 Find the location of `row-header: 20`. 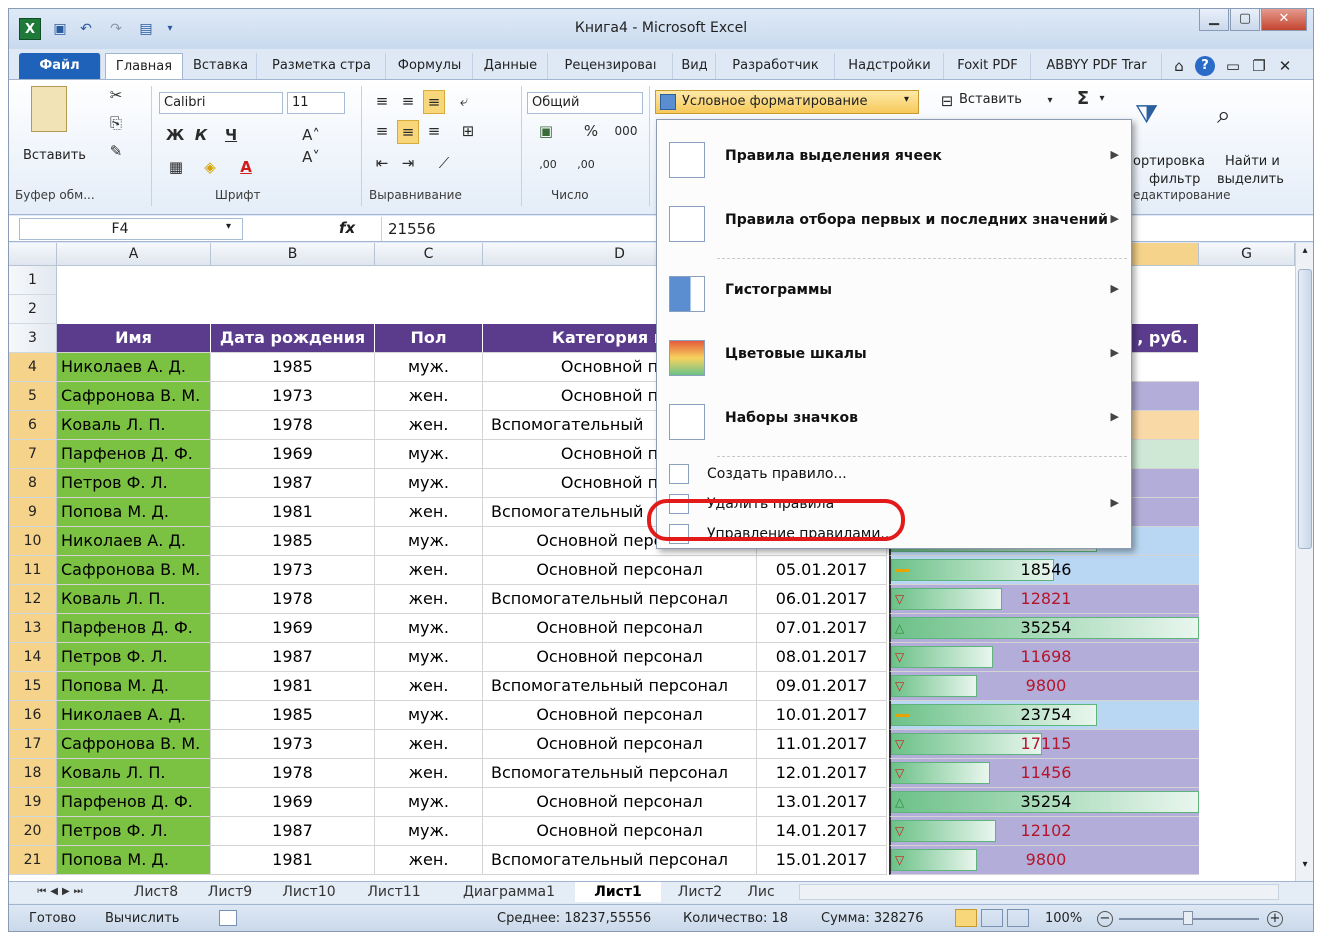

row-header: 20 is located at coordinates (33, 831).